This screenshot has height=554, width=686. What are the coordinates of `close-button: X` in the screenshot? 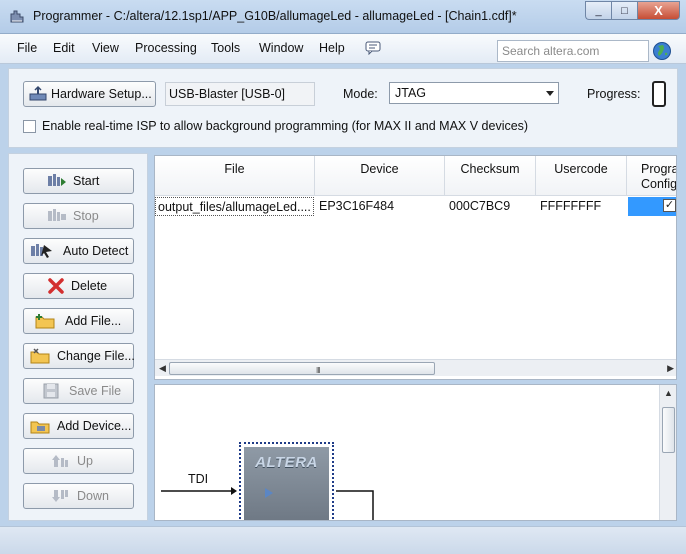 It's located at (658, 10).